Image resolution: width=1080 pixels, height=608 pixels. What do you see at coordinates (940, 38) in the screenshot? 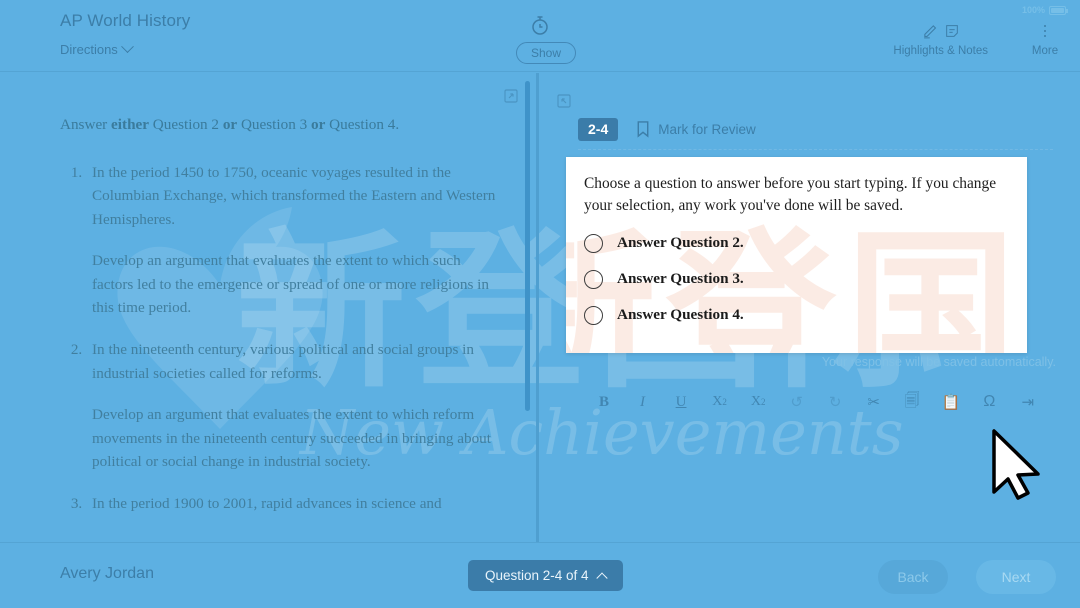
I see `highlights-and-notes-button: Highlights & Notes` at bounding box center [940, 38].